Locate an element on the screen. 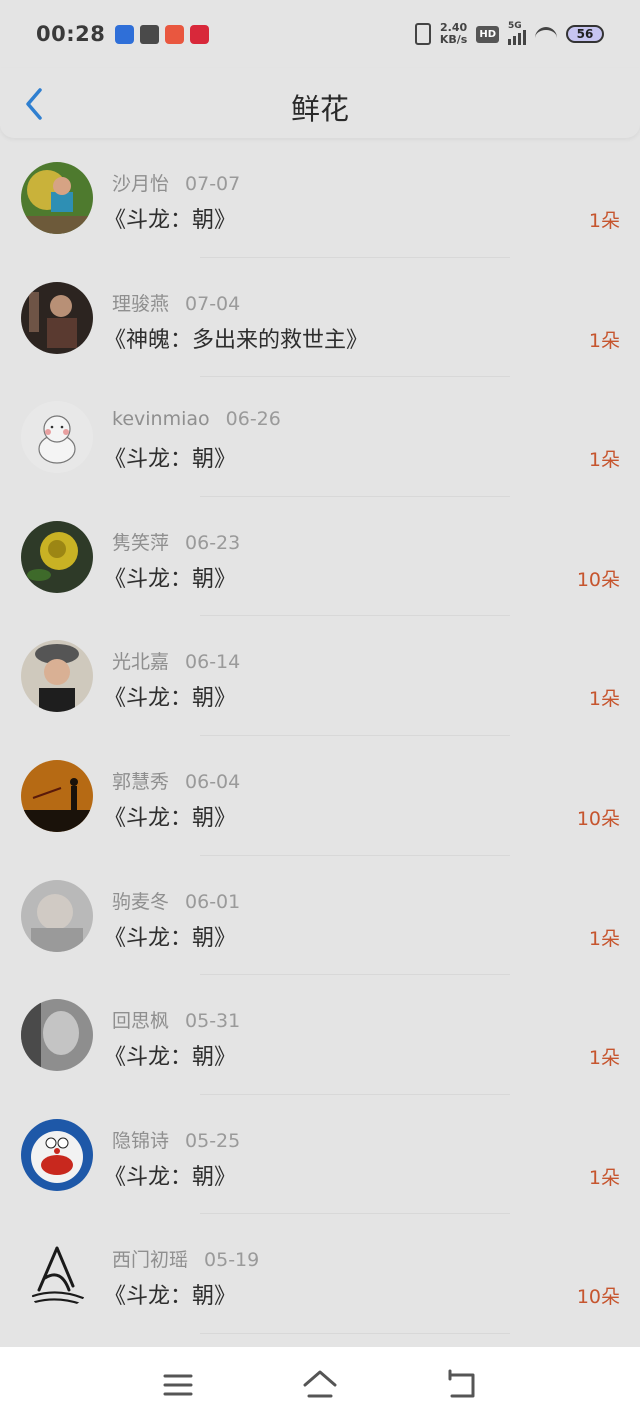  sender-line: 西门初瑶 05-19 is located at coordinates (185, 1258).